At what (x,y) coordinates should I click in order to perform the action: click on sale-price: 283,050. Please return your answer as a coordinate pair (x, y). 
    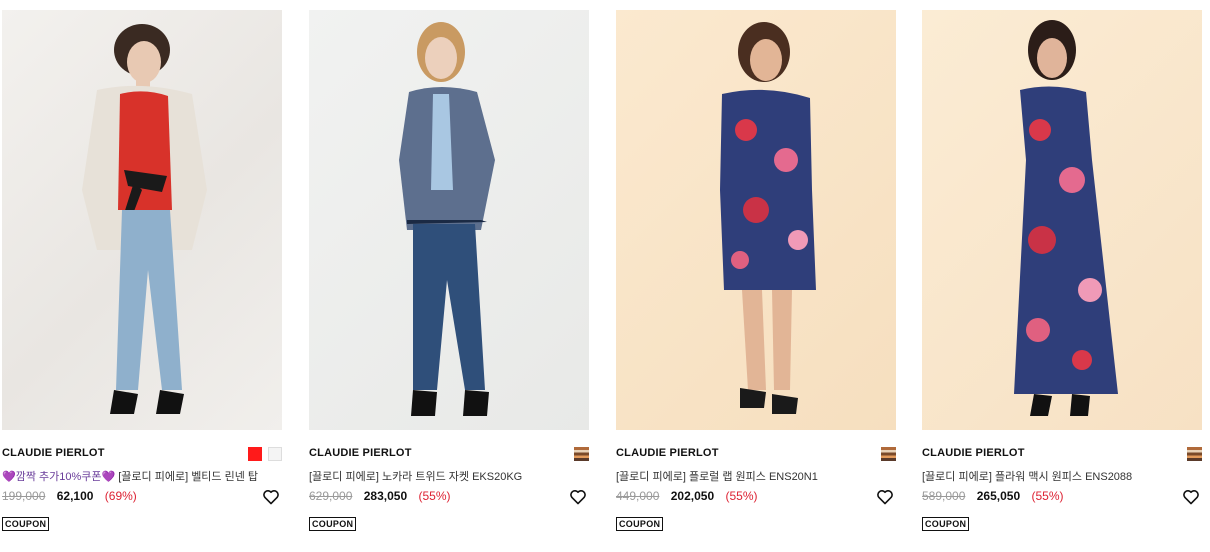
    Looking at the image, I should click on (385, 496).